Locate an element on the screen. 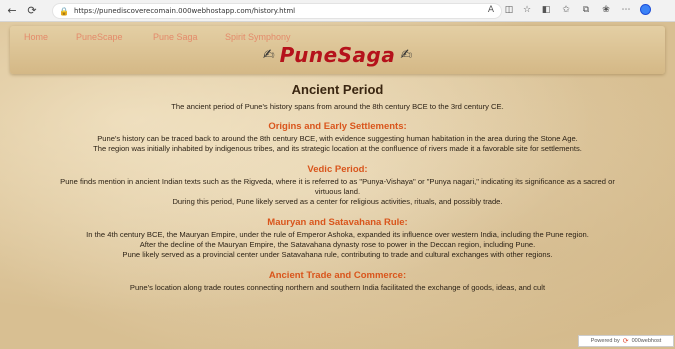 Image resolution: width=675 pixels, height=349 pixels. page-title: Ancient Period is located at coordinates (337, 89).